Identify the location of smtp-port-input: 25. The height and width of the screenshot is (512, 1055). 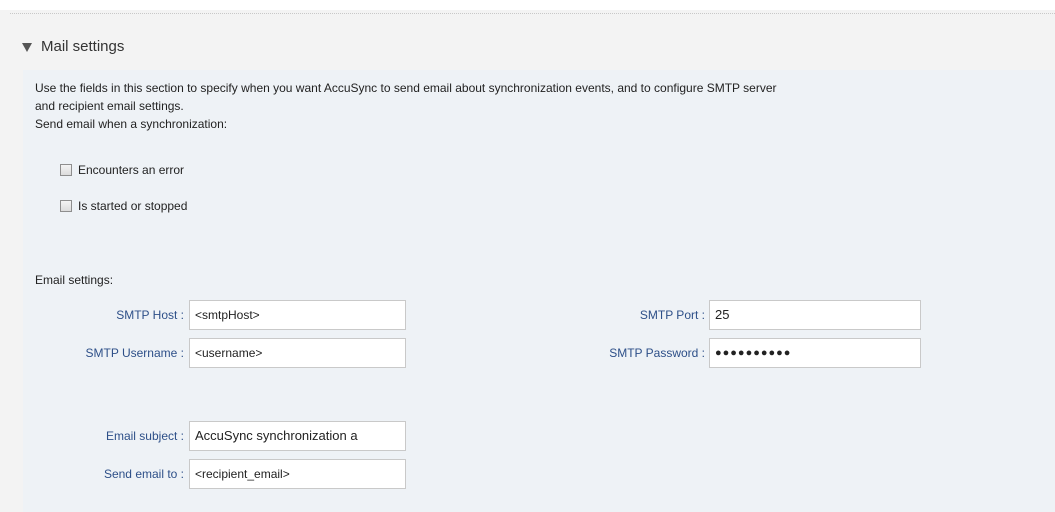
(815, 315).